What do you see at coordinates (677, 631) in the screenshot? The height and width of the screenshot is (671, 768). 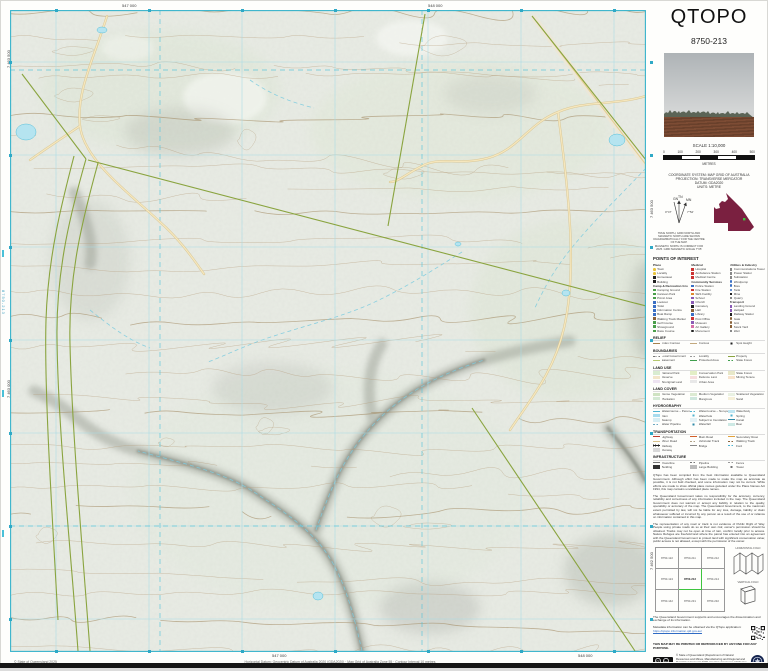 I see `metadata-link: https://qtopo.information.qld.gov.au/` at bounding box center [677, 631].